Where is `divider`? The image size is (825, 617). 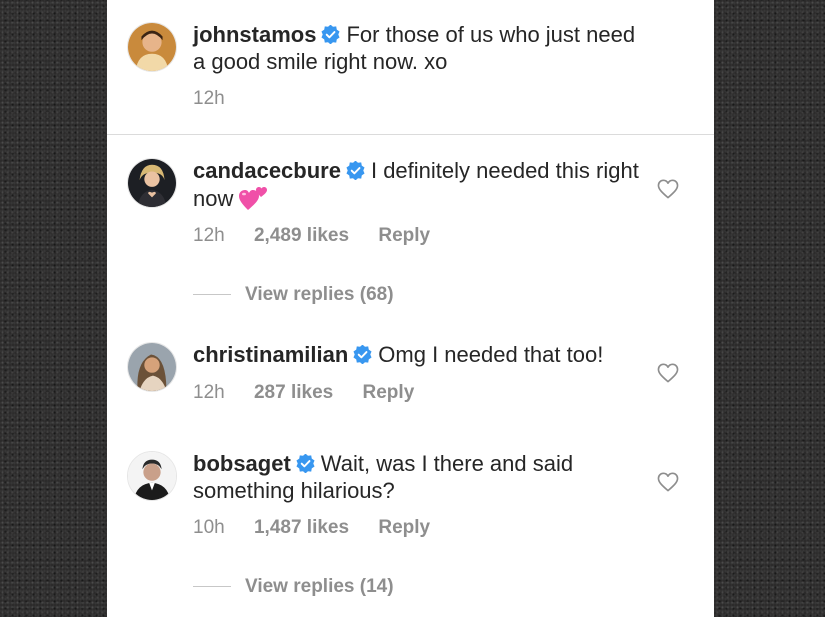
divider is located at coordinates (410, 134).